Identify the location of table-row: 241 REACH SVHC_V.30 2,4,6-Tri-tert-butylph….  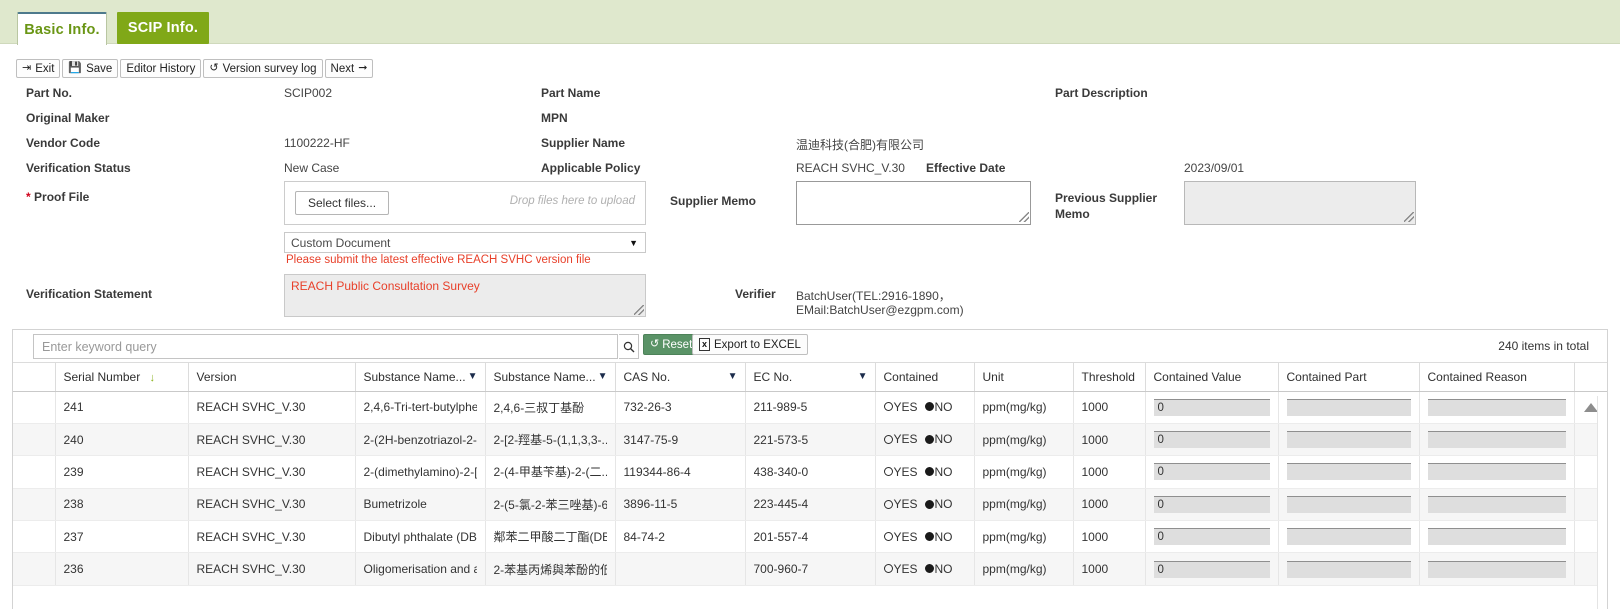
(810, 407).